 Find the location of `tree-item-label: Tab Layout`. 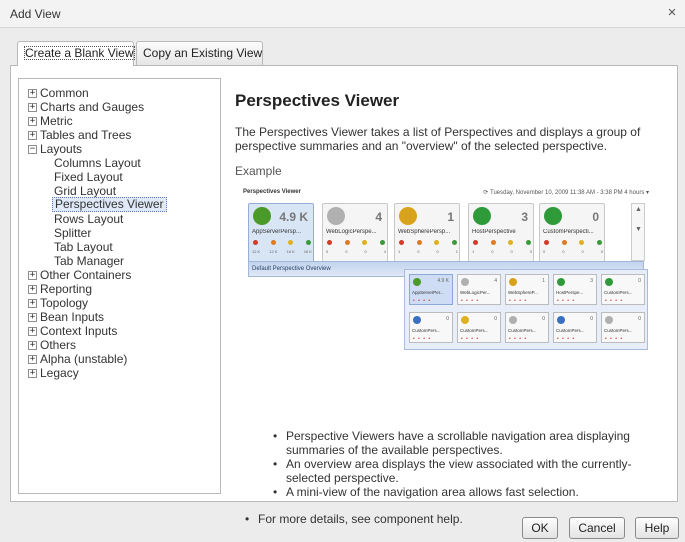

tree-item-label: Tab Layout is located at coordinates (83, 247).